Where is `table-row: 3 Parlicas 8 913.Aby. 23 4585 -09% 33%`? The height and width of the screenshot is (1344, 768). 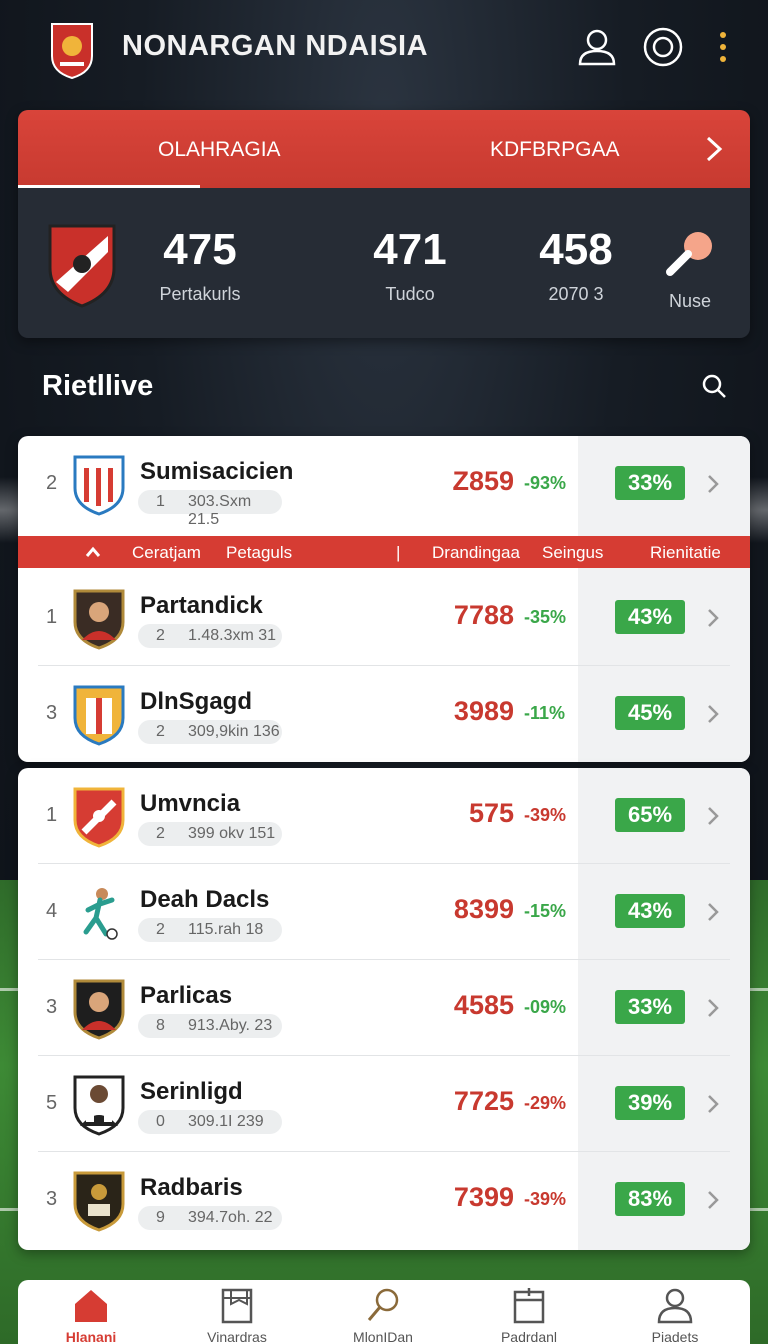 table-row: 3 Parlicas 8 913.Aby. 23 4585 -09% 33% is located at coordinates (384, 1008).